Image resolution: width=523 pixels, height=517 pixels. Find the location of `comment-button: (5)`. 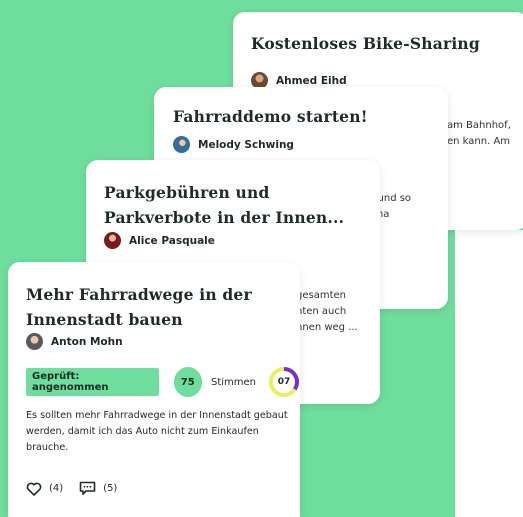

comment-button: (5) is located at coordinates (98, 488).